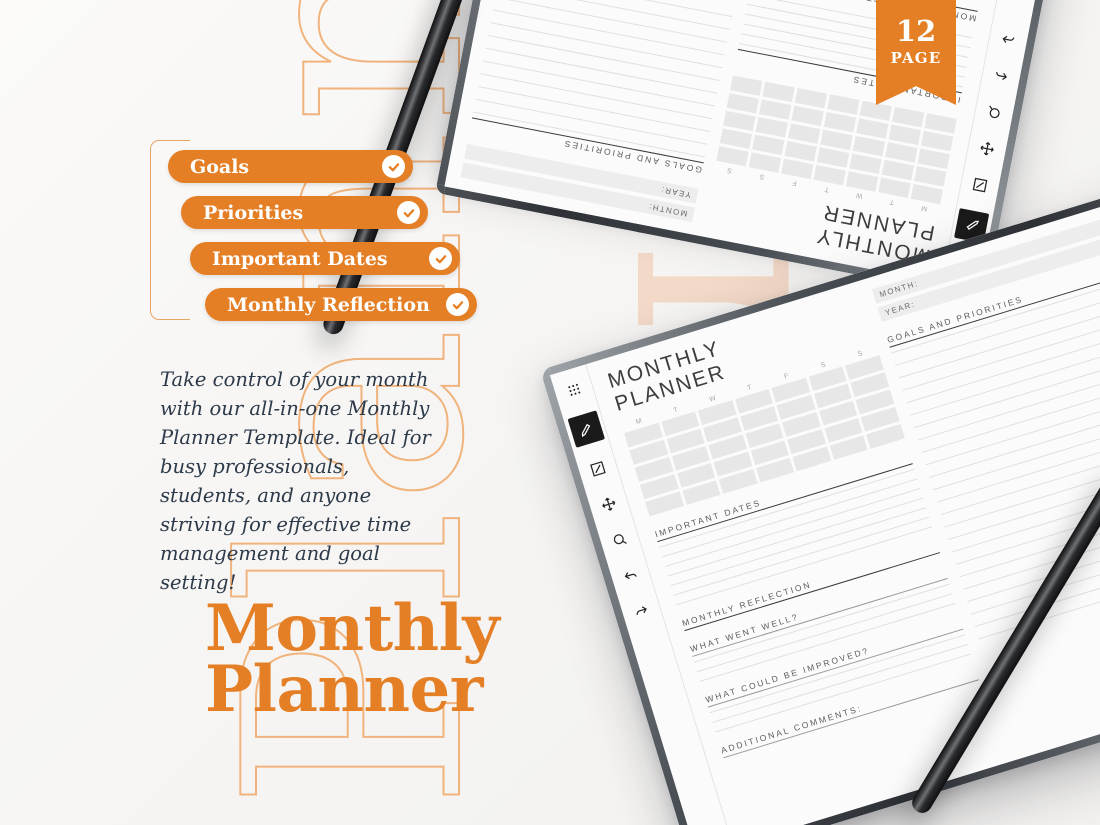 This screenshot has height=825, width=1100. I want to click on page-title: Monthly Planner, so click(352, 659).